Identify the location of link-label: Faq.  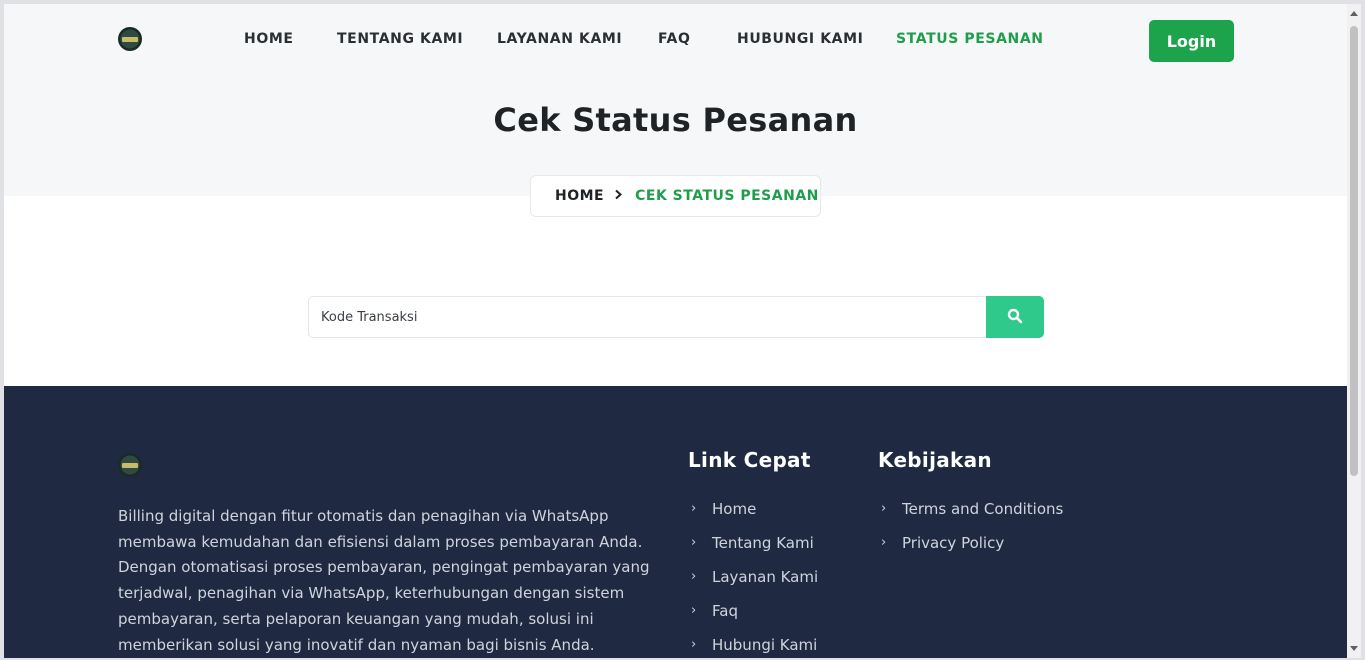
(725, 611).